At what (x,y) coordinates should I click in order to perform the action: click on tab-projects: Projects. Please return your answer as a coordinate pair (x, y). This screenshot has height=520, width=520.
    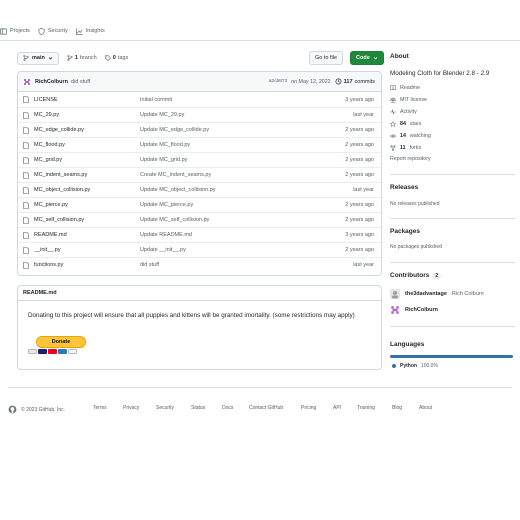
    Looking at the image, I should click on (15, 31).